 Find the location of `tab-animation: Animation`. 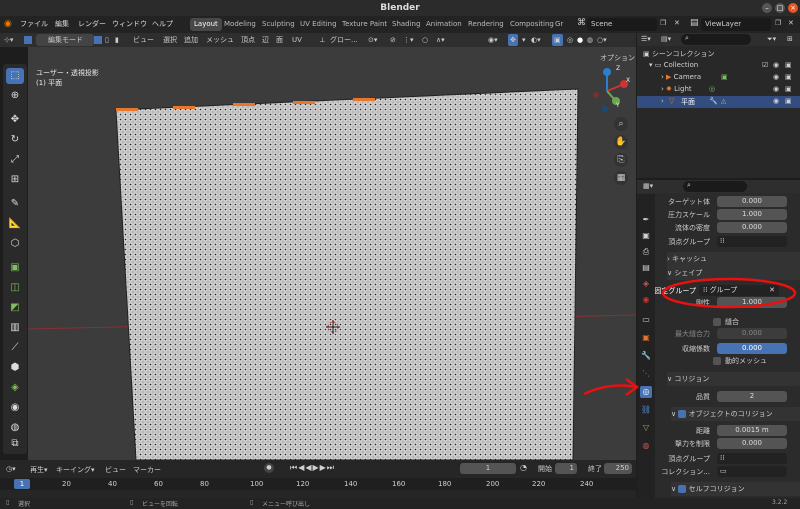

tab-animation: Animation is located at coordinates (444, 24).